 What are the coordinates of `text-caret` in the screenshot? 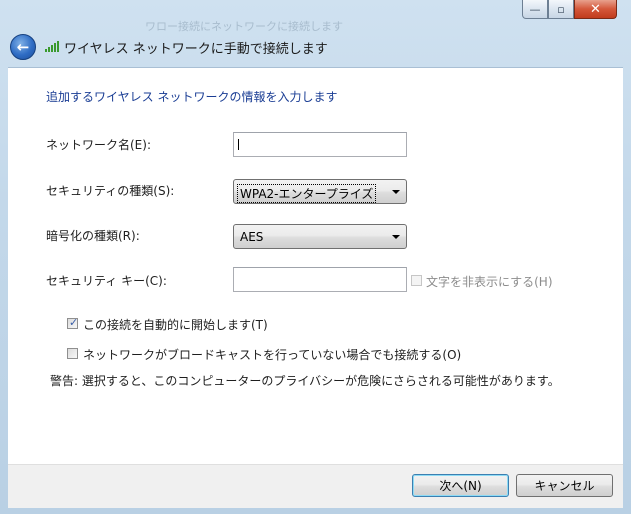 It's located at (238, 144).